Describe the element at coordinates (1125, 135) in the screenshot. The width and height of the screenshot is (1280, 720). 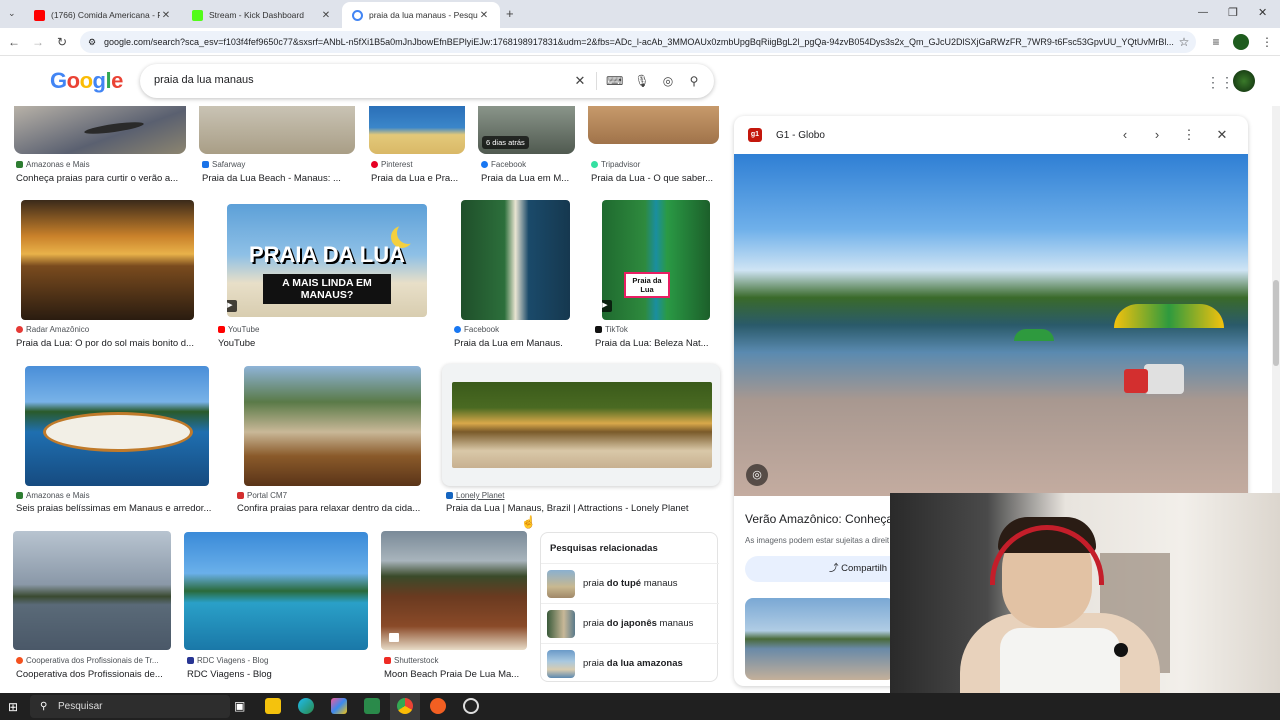
I see `previous-icon: ‹` at that location.